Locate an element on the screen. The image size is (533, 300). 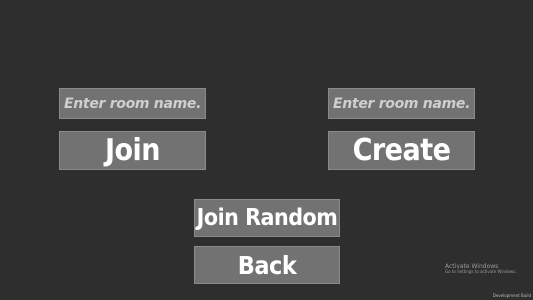
back-button: Back is located at coordinates (267, 265).